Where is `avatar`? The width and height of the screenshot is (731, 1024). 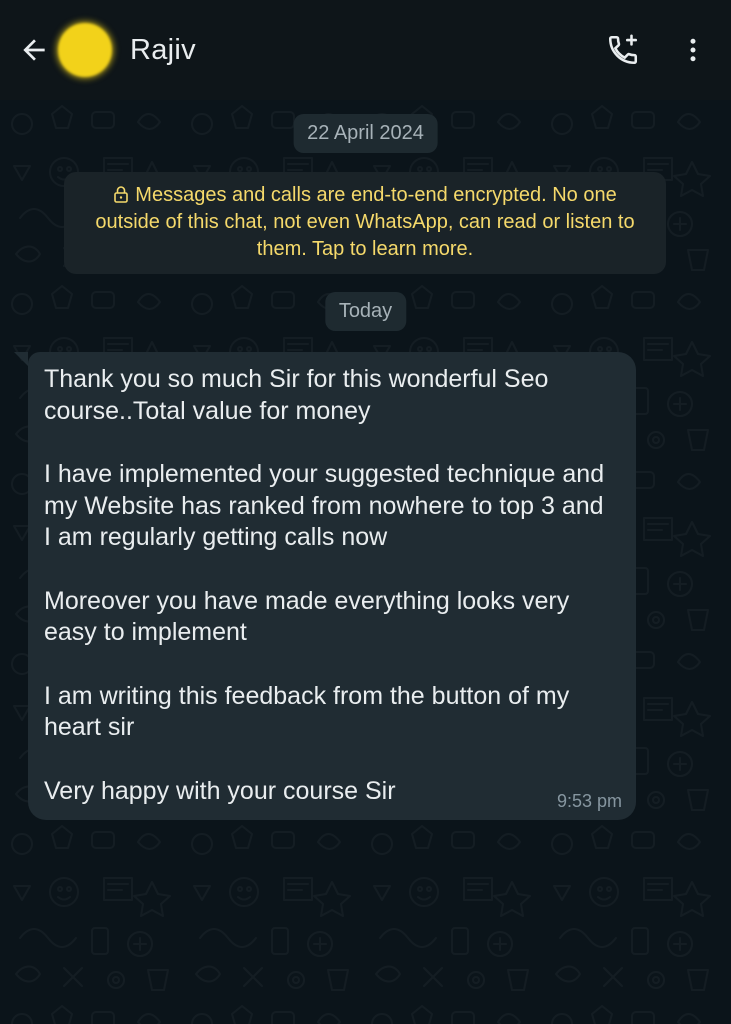
avatar is located at coordinates (85, 50).